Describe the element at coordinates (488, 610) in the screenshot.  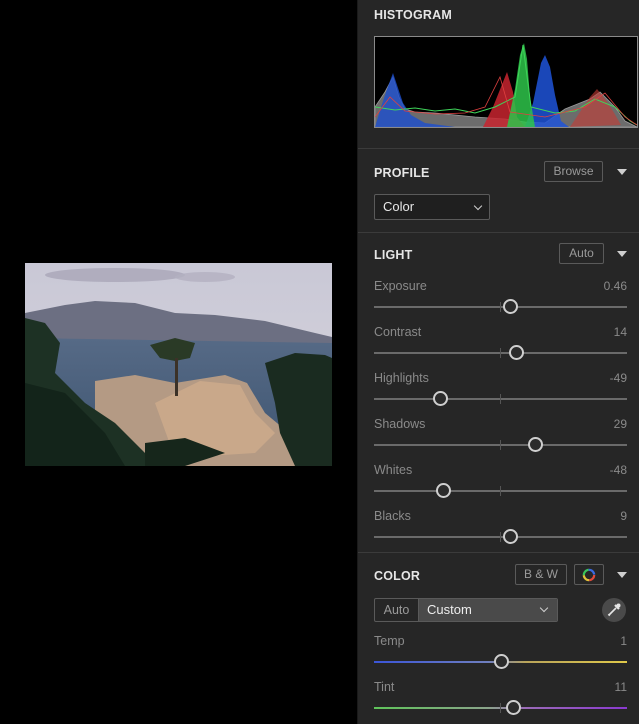
I see `wb-mode-select: Custom` at that location.